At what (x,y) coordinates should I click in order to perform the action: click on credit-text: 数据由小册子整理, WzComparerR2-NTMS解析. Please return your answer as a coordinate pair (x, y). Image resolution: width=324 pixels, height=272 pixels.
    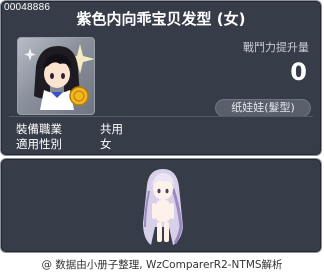
    Looking at the image, I should click on (169, 265).